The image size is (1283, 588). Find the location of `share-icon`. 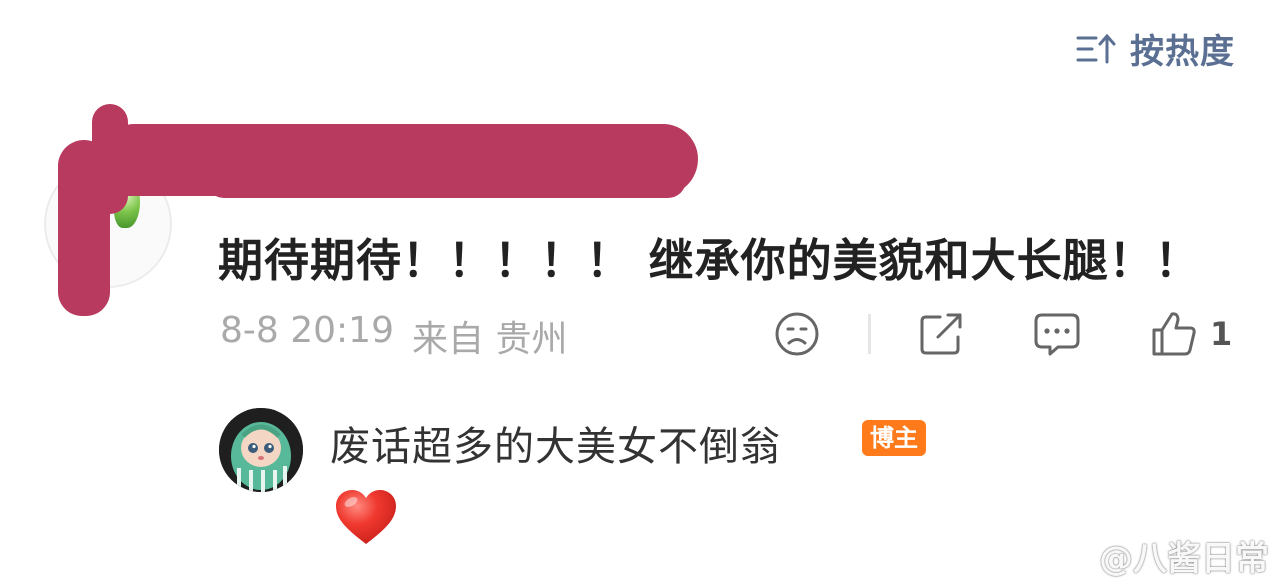

share-icon is located at coordinates (942, 334).